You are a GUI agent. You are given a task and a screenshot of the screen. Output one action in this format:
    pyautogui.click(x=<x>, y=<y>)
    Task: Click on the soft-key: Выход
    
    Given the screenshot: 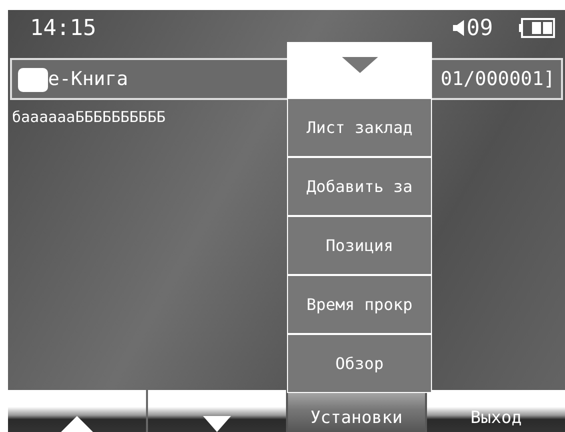 What is the action you would take?
    pyautogui.click(x=496, y=411)
    